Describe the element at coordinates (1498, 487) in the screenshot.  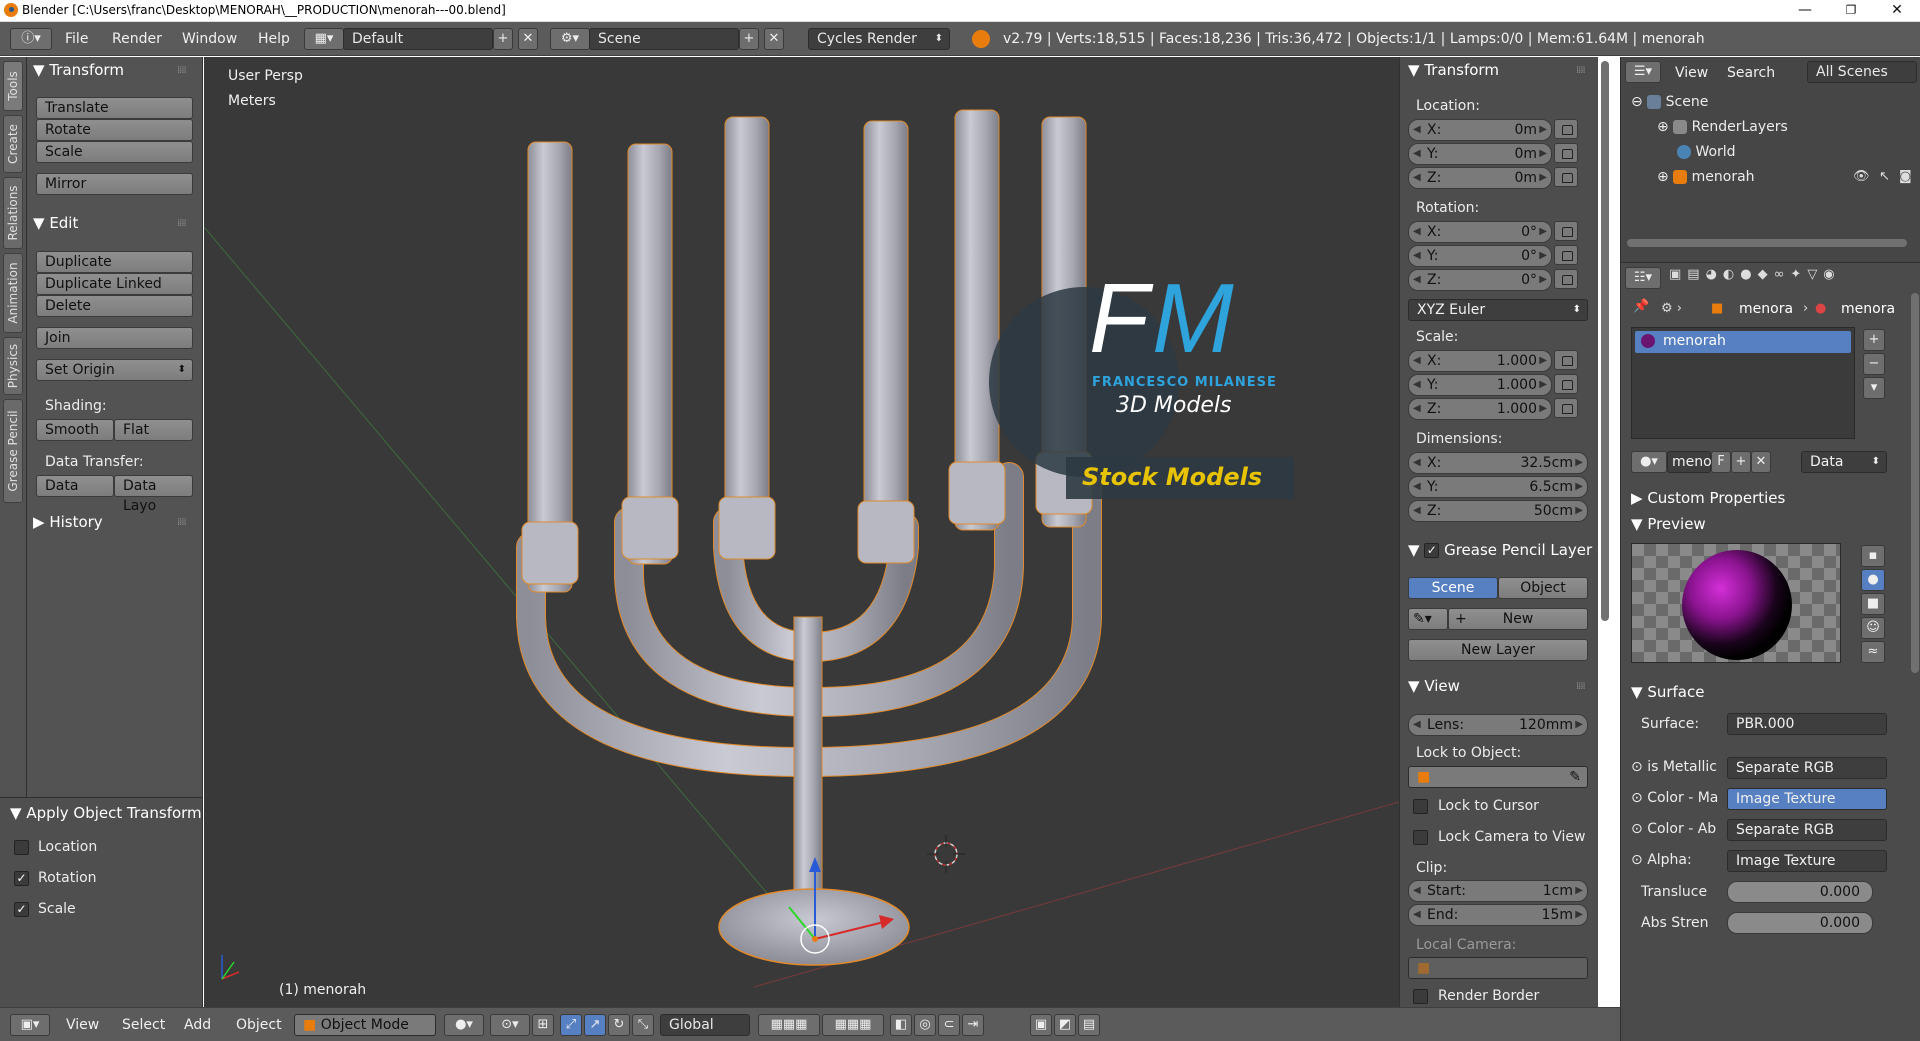
I see `dimension-y-field: ◀ Y: 6.5cm ▶` at that location.